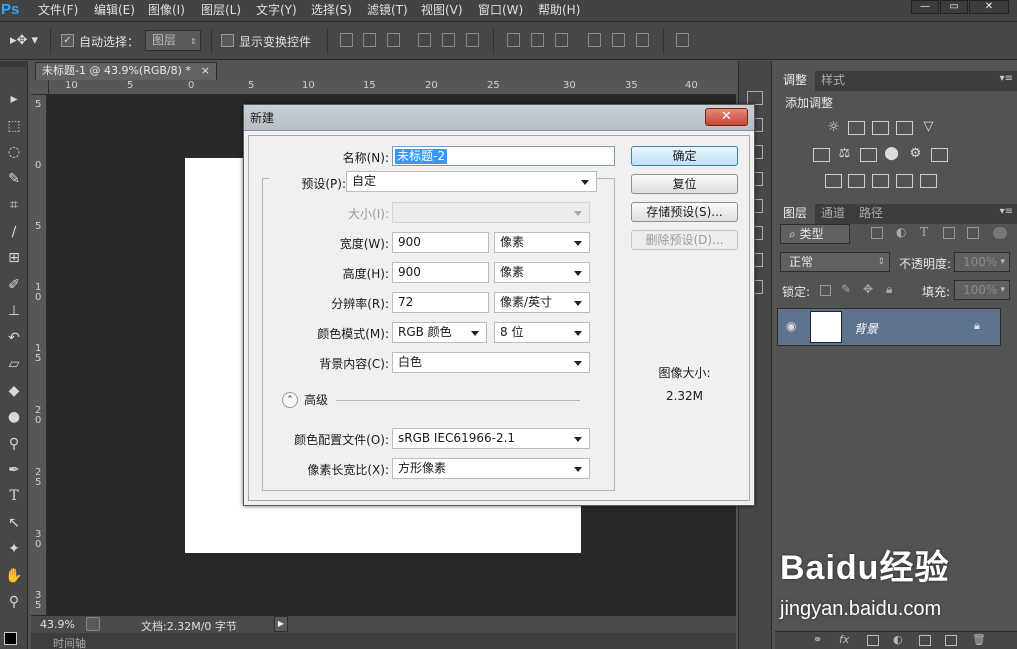 The image size is (1017, 649). Describe the element at coordinates (868, 155) in the screenshot. I see `black-white-icon` at that location.